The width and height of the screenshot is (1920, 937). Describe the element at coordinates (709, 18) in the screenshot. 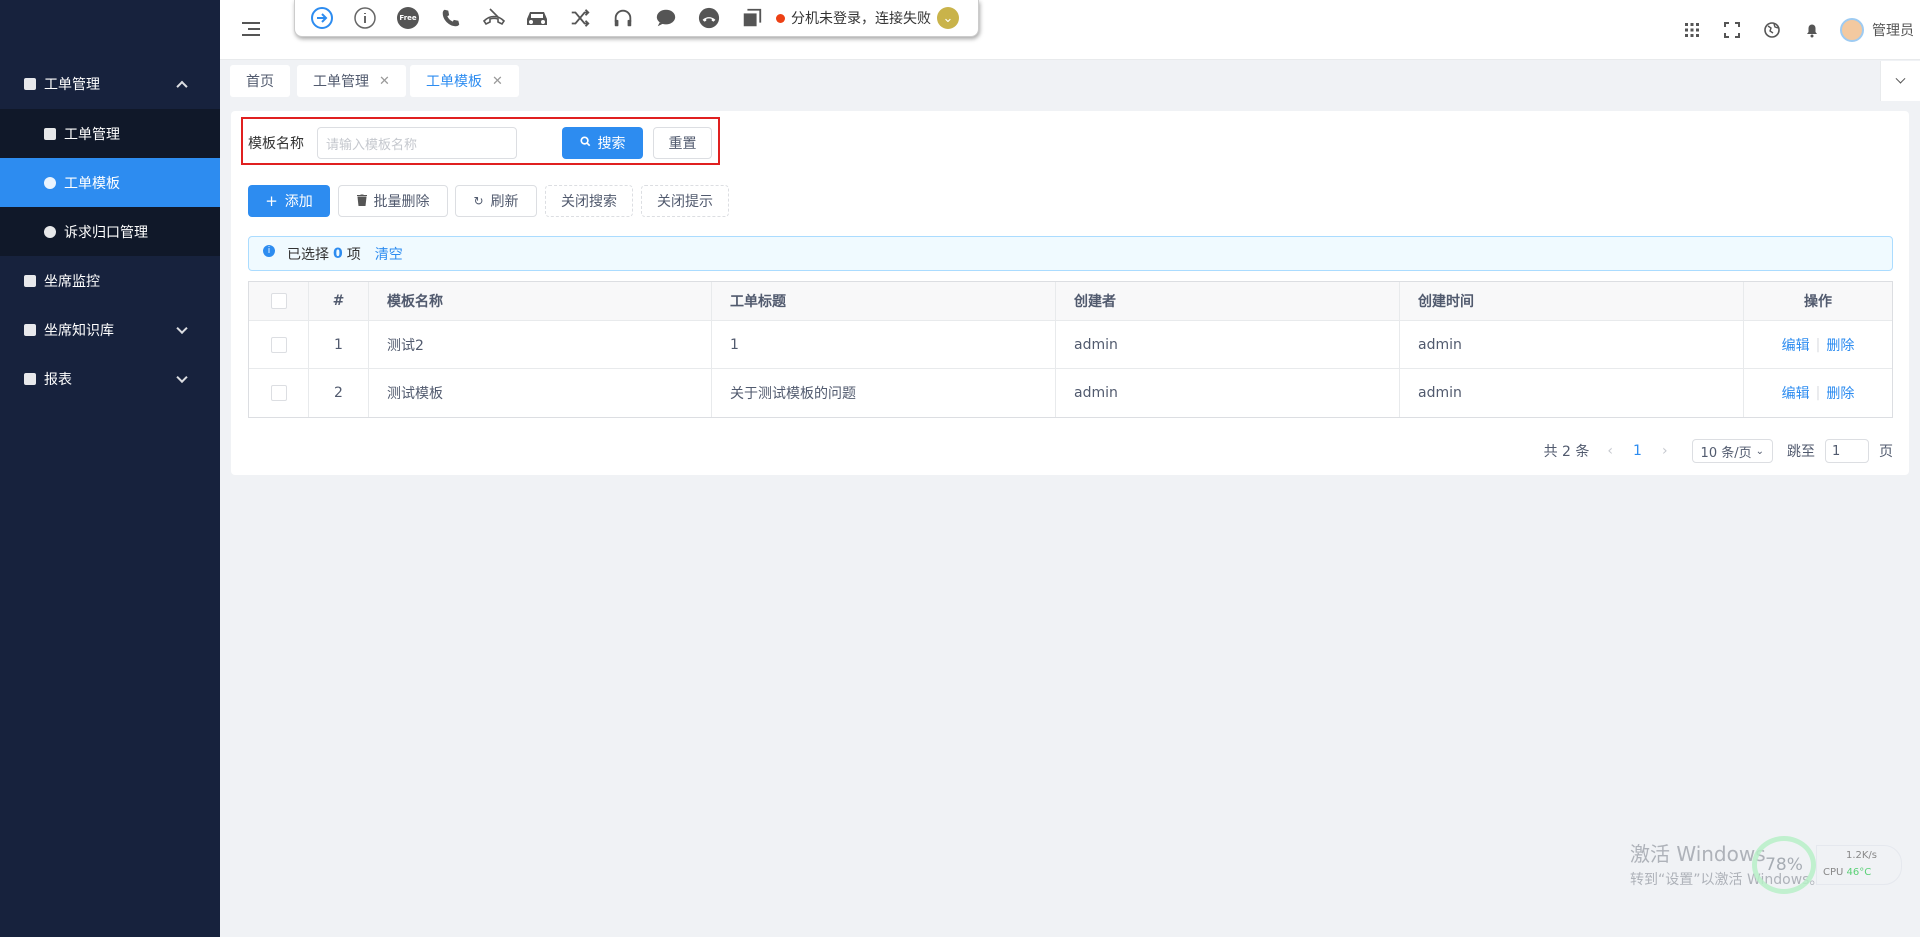

I see `end-call-icon` at that location.